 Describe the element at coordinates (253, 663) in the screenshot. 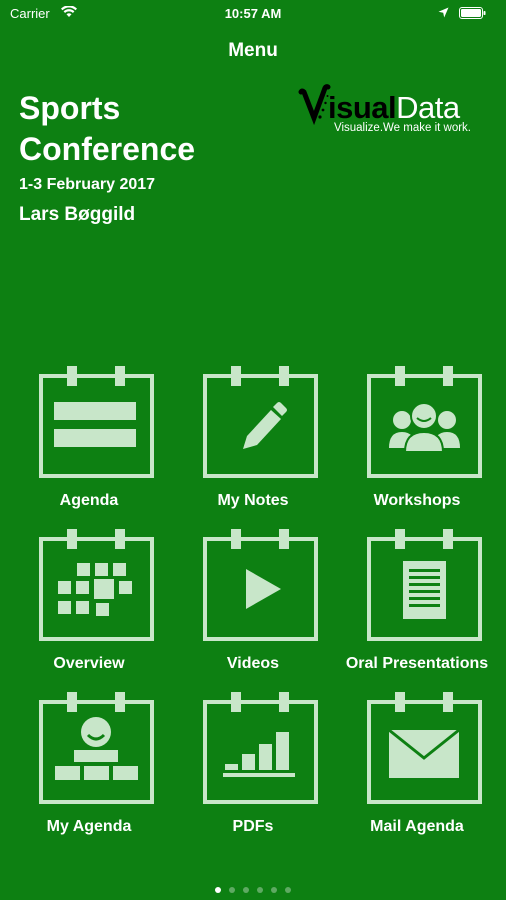

I see `tile-label: Videos` at that location.